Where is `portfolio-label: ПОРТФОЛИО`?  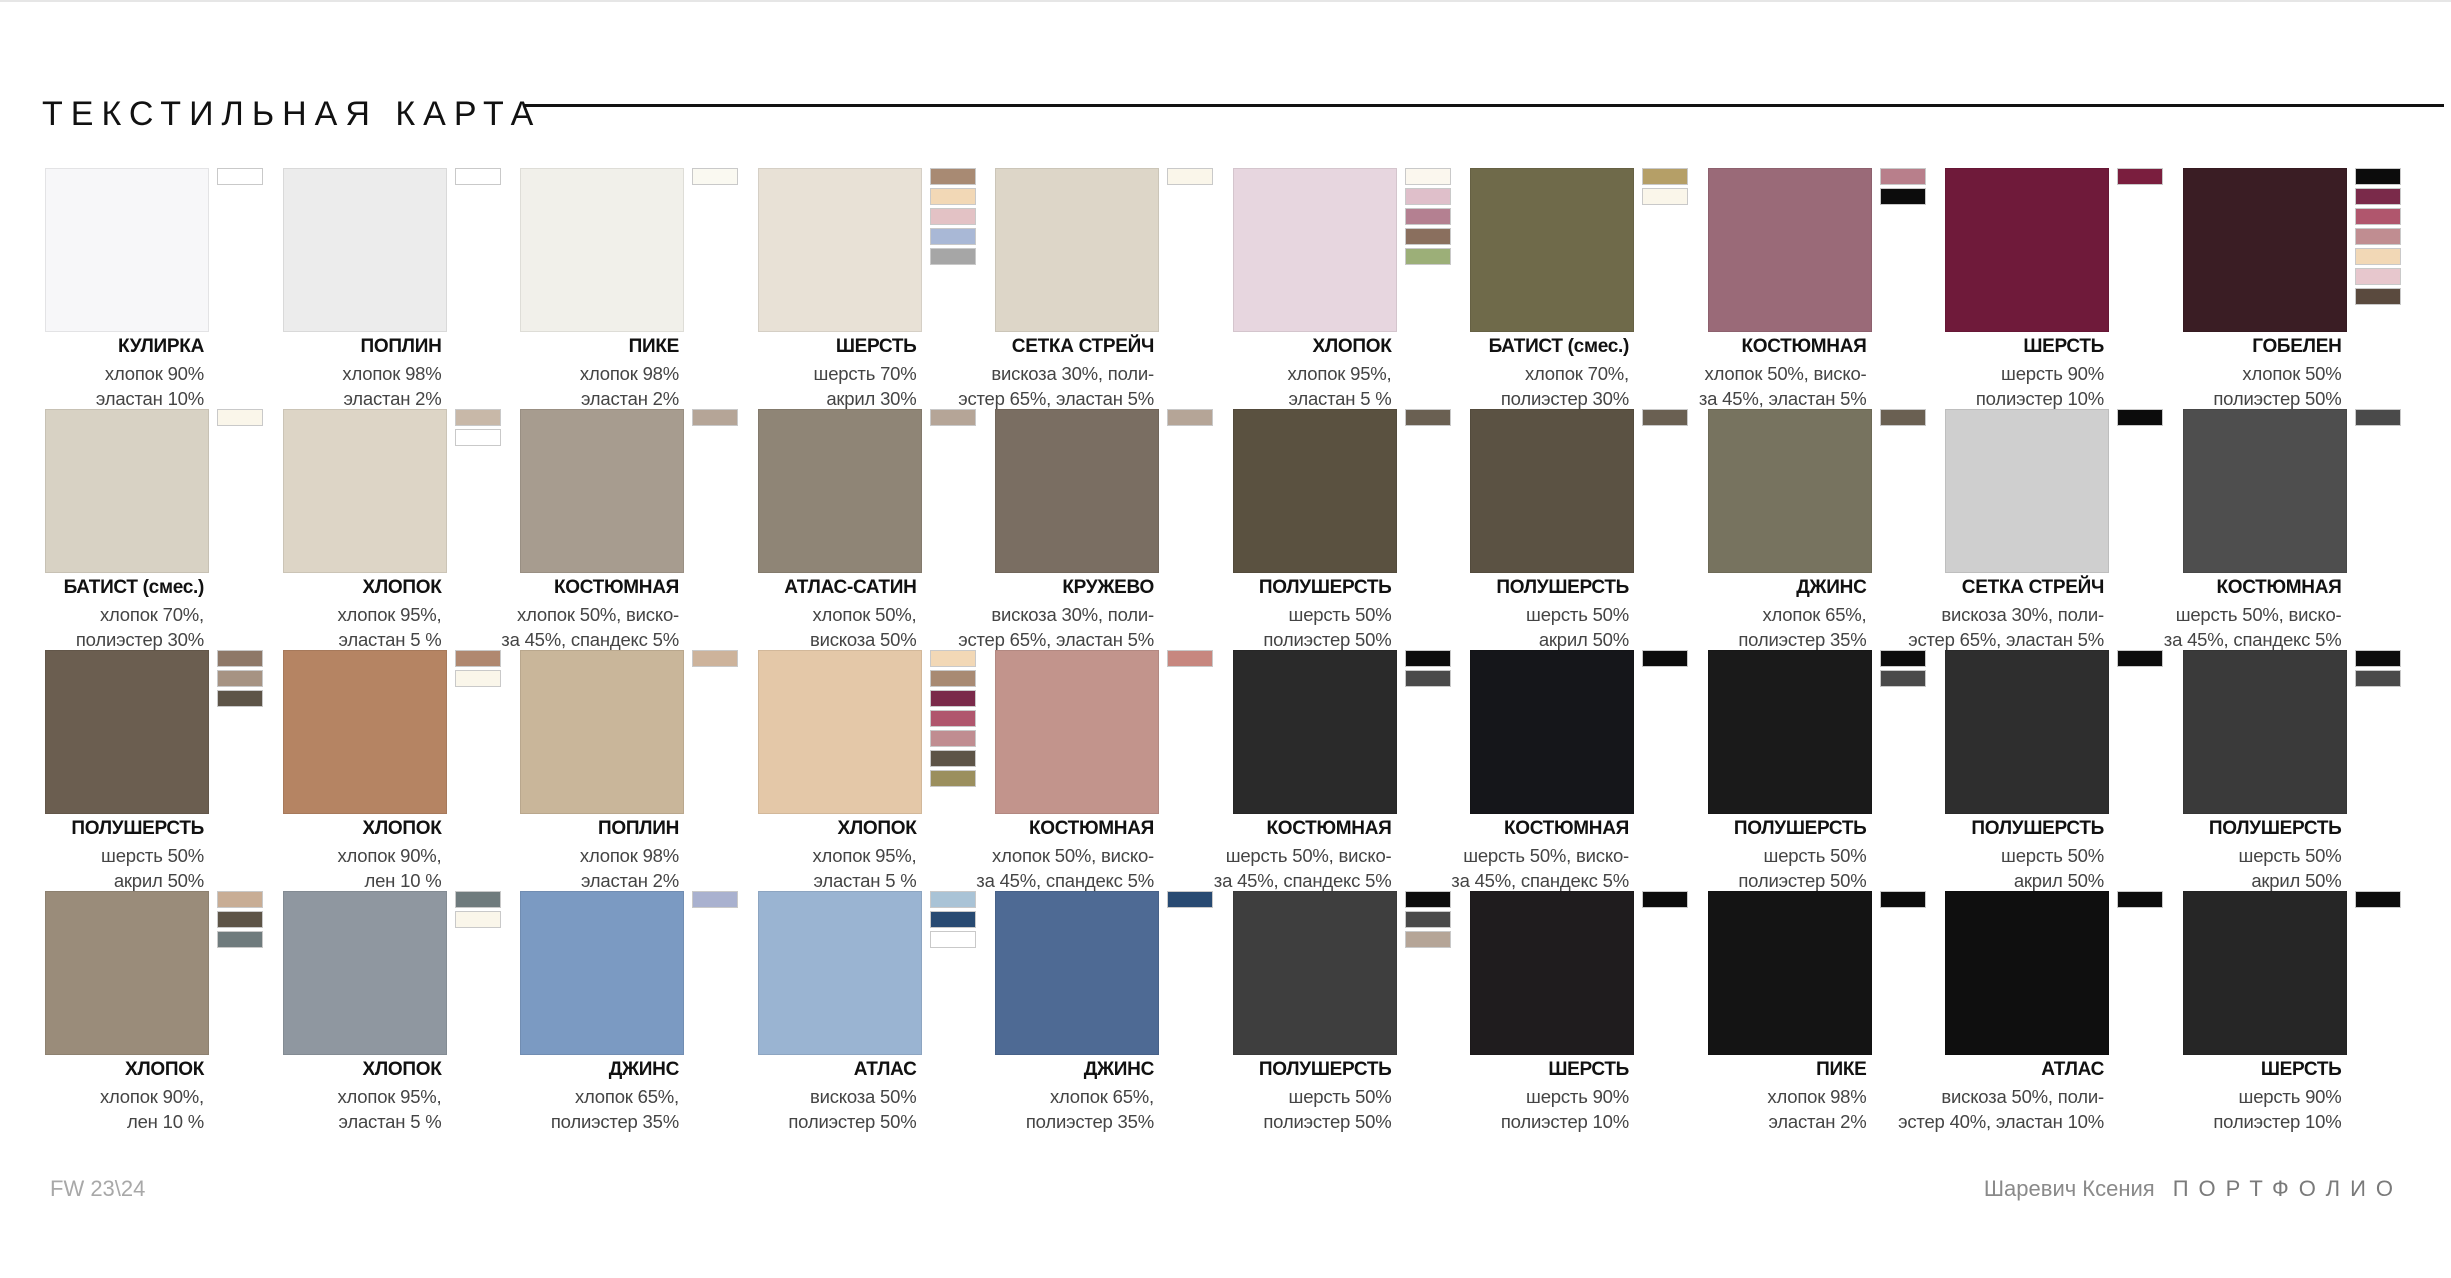
portfolio-label: ПОРТФОЛИО is located at coordinates (2287, 1188).